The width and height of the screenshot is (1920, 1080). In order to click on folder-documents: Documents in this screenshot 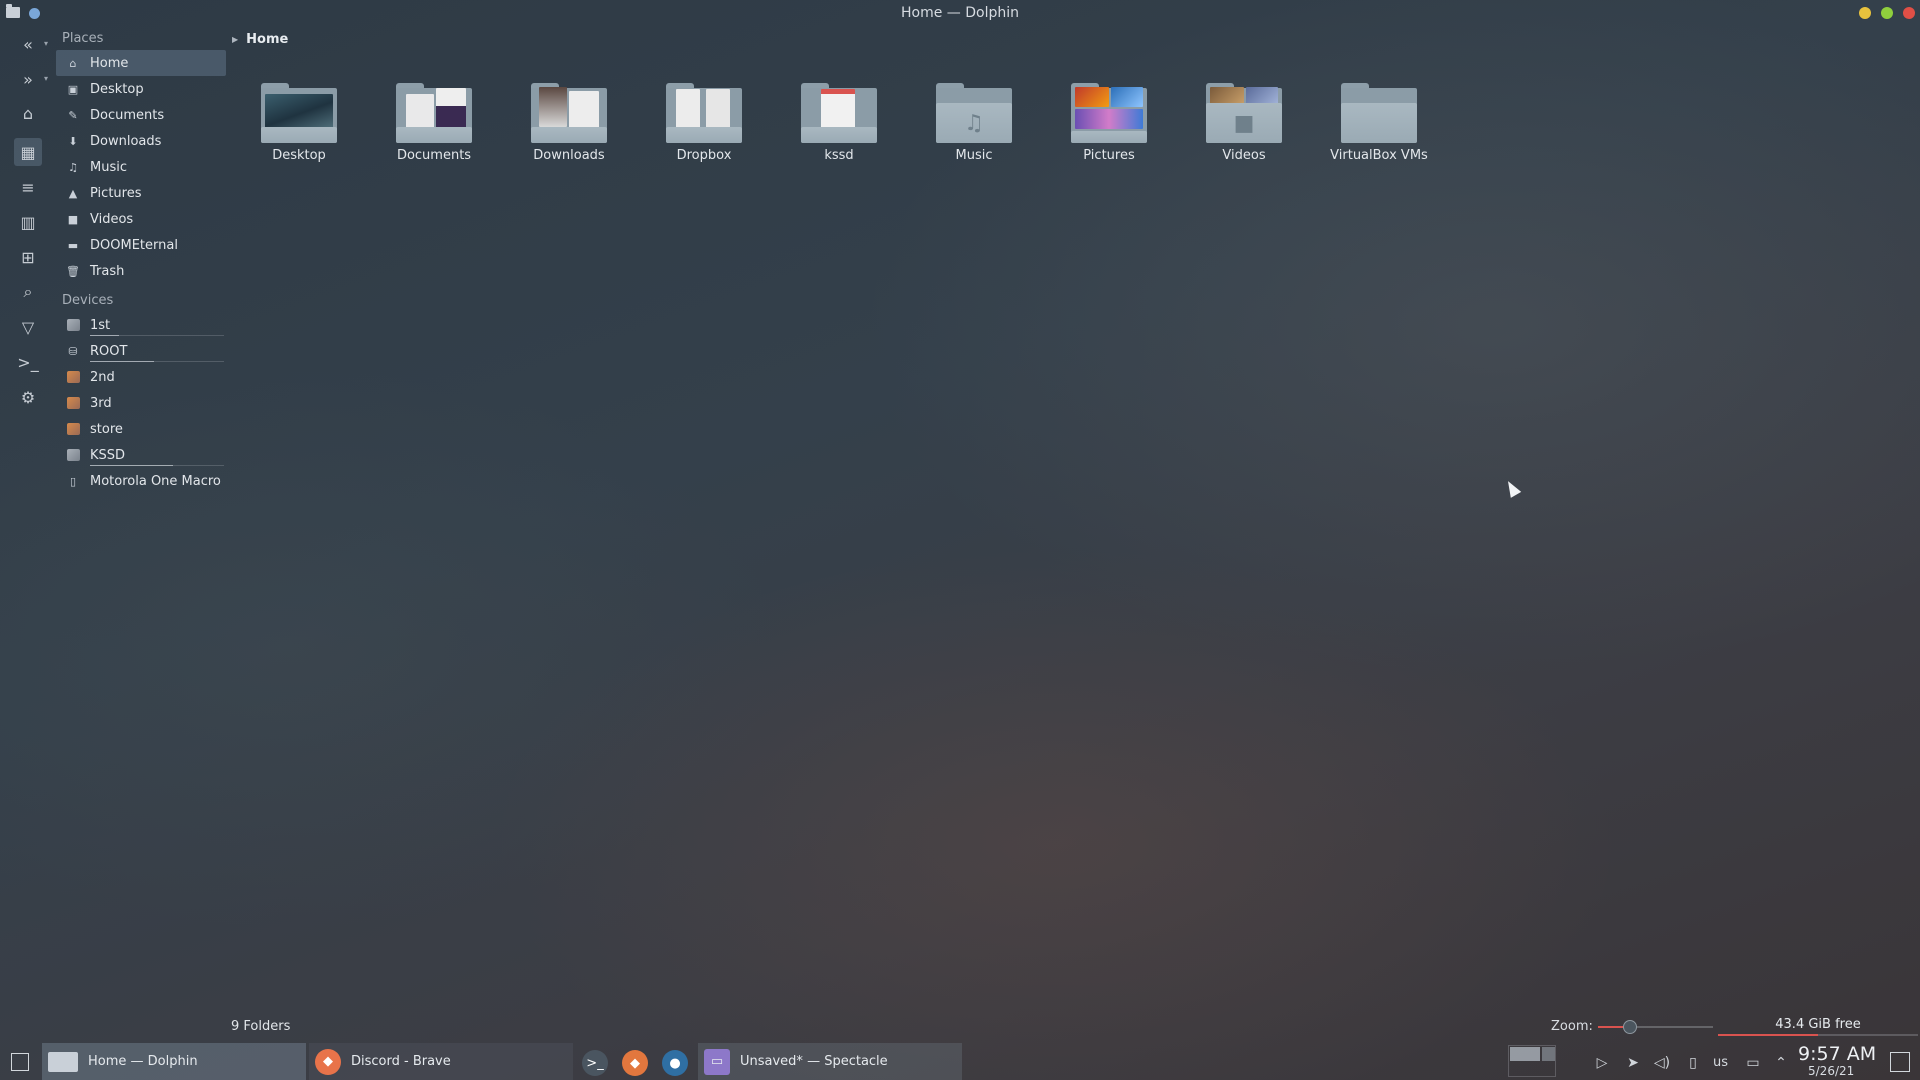, I will do `click(452, 125)`.